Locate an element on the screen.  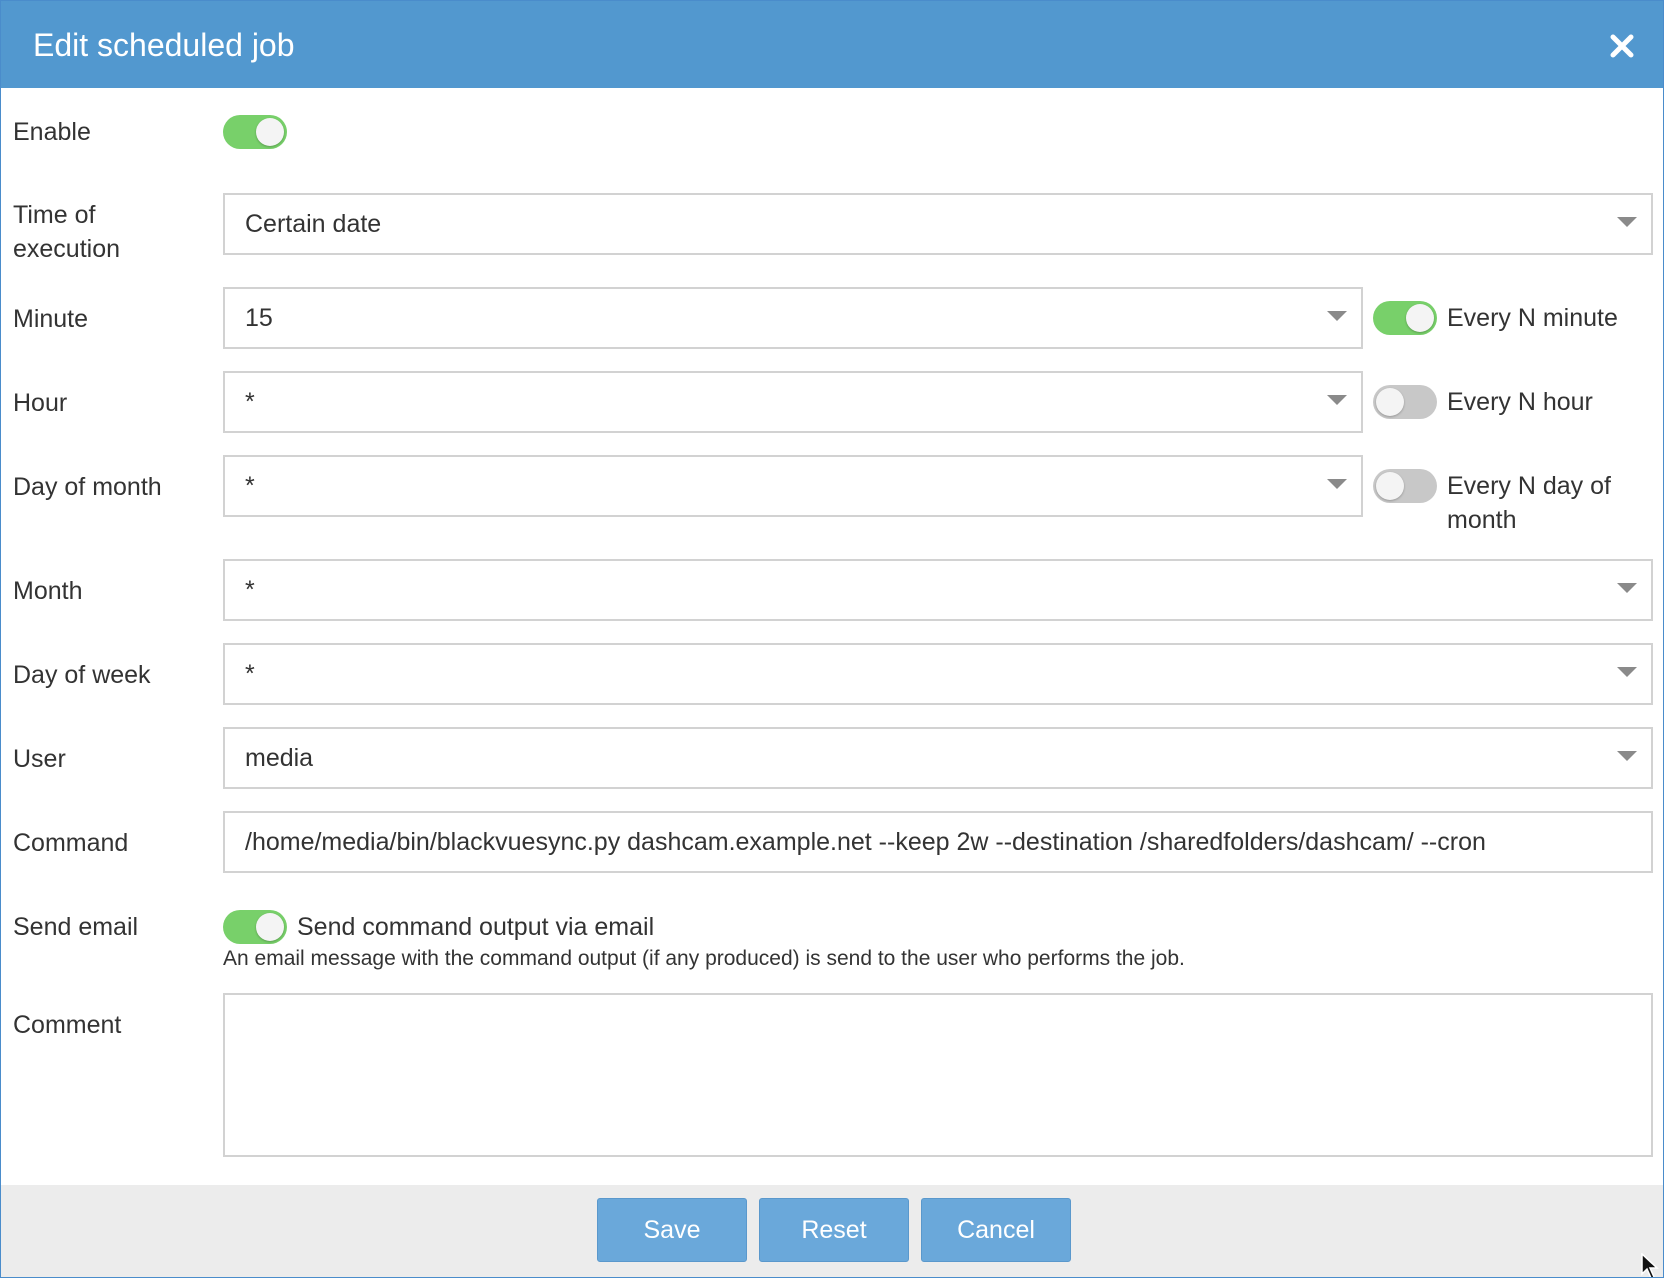
enable-label: Enable is located at coordinates (52, 132).